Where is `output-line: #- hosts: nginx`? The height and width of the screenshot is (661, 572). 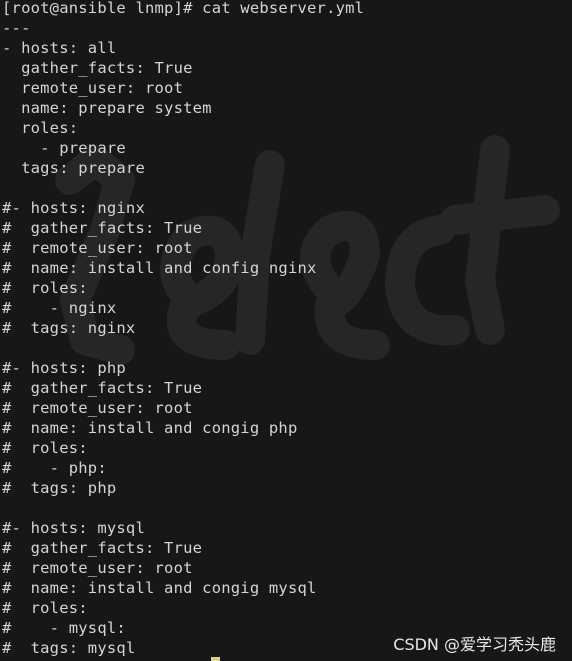
output-line: #- hosts: nginx is located at coordinates (73, 208).